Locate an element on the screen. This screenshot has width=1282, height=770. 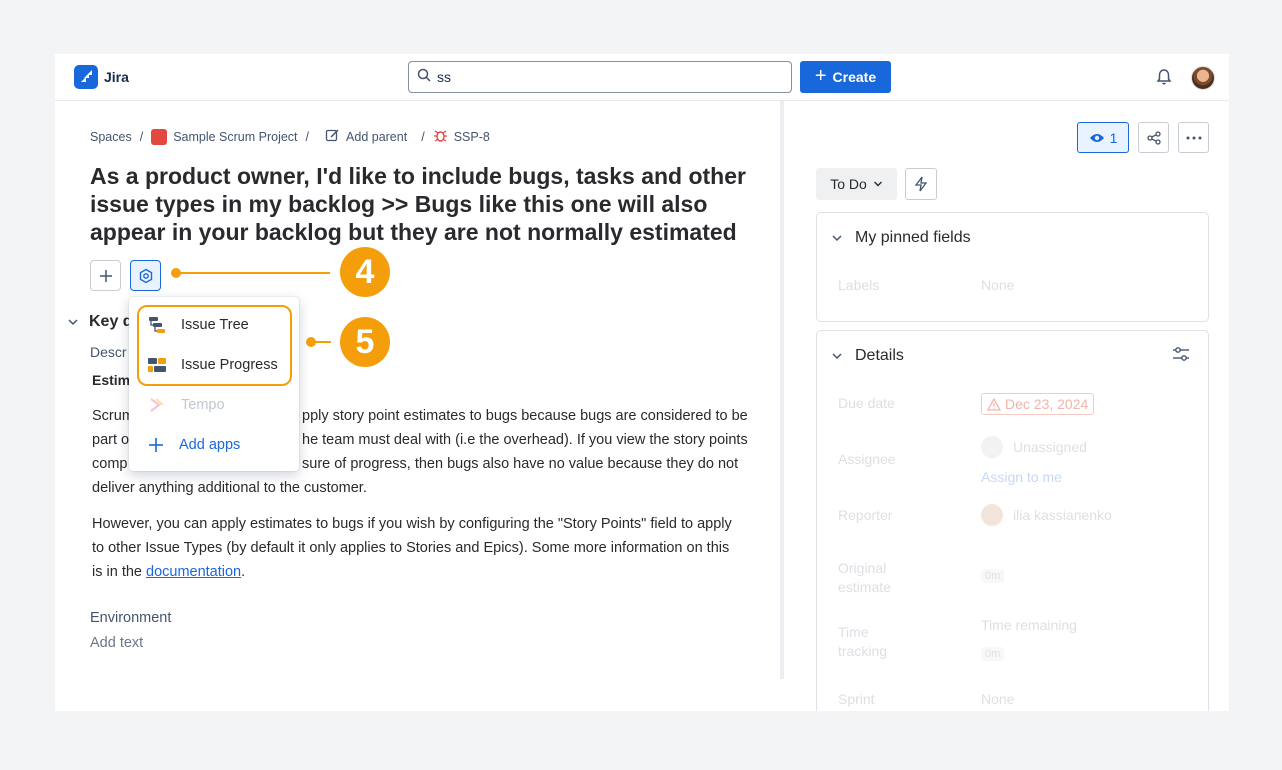
automation-button is located at coordinates (921, 184).